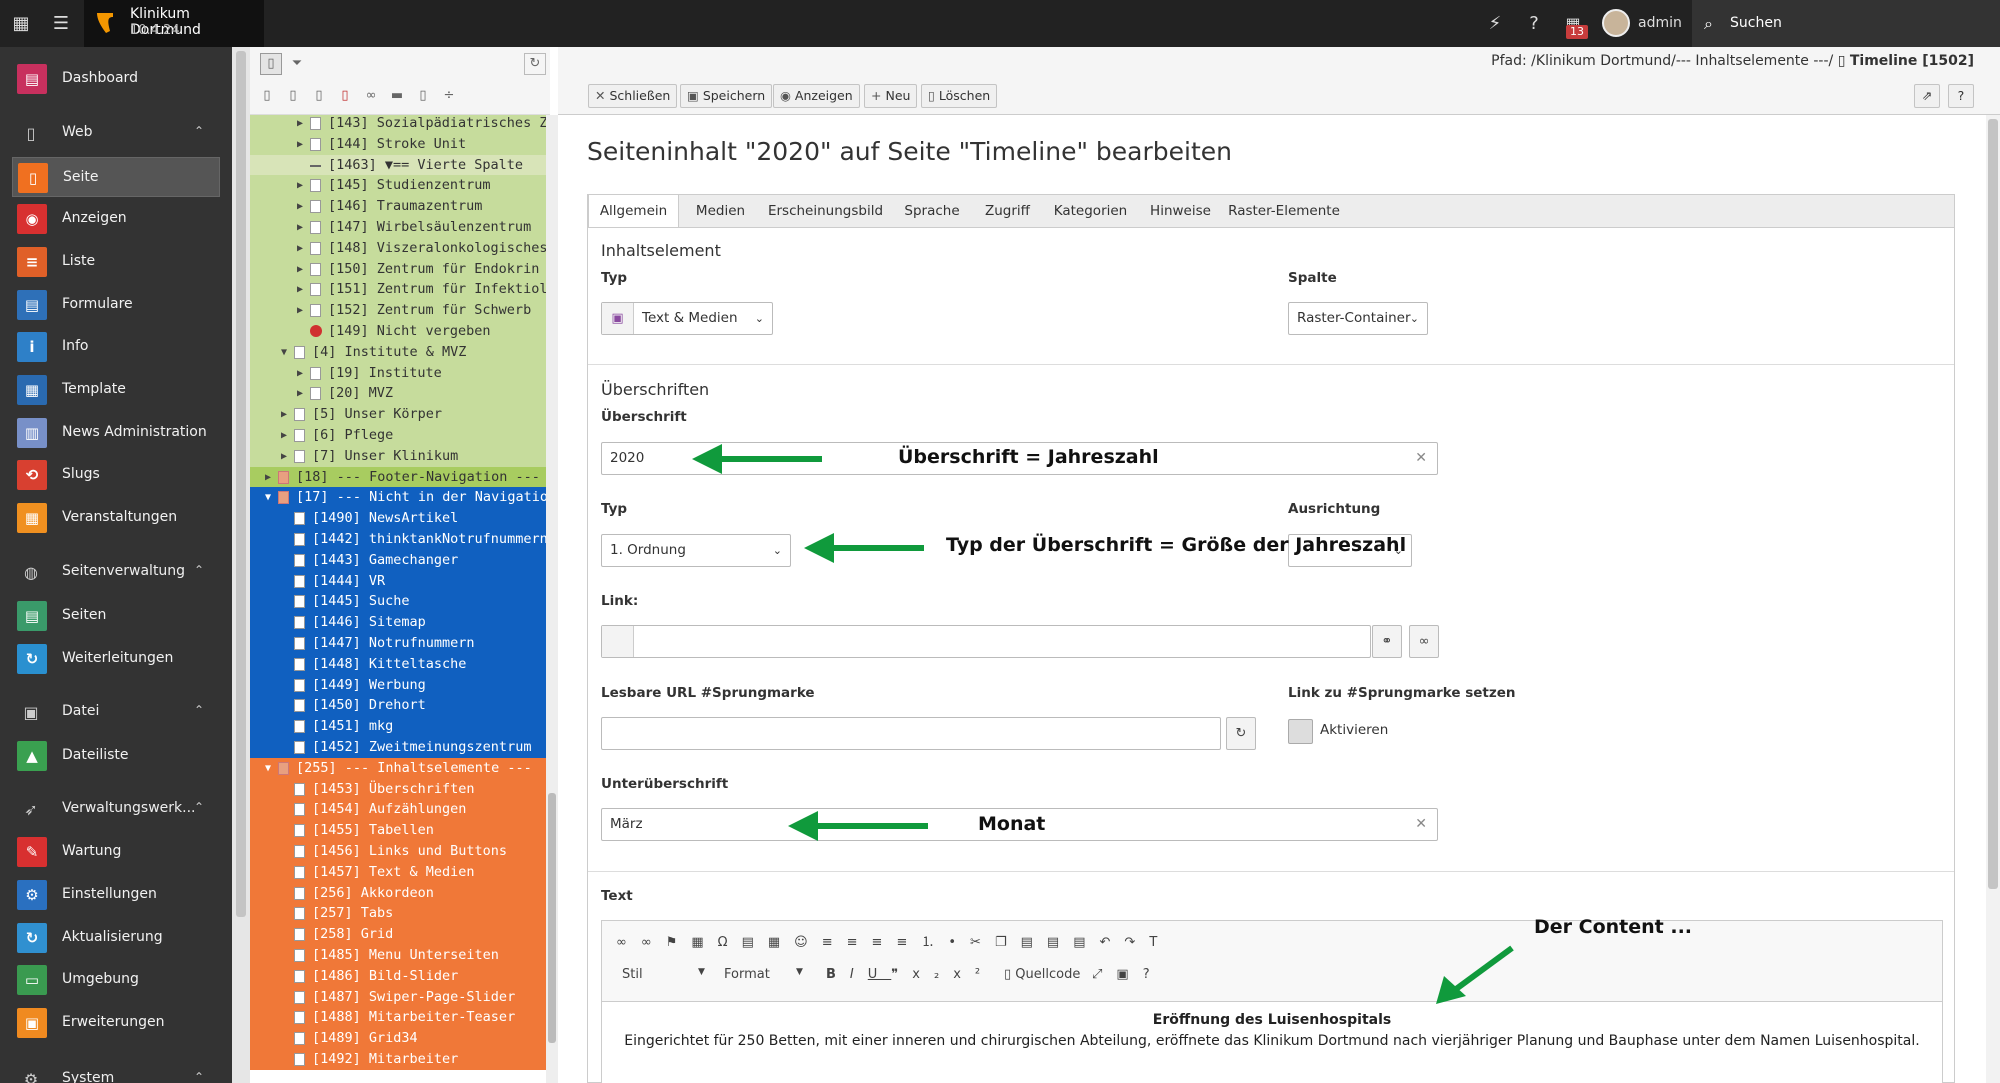 The height and width of the screenshot is (1083, 2000). Describe the element at coordinates (1241, 733) in the screenshot. I see `regenerate-url-button: ↻` at that location.